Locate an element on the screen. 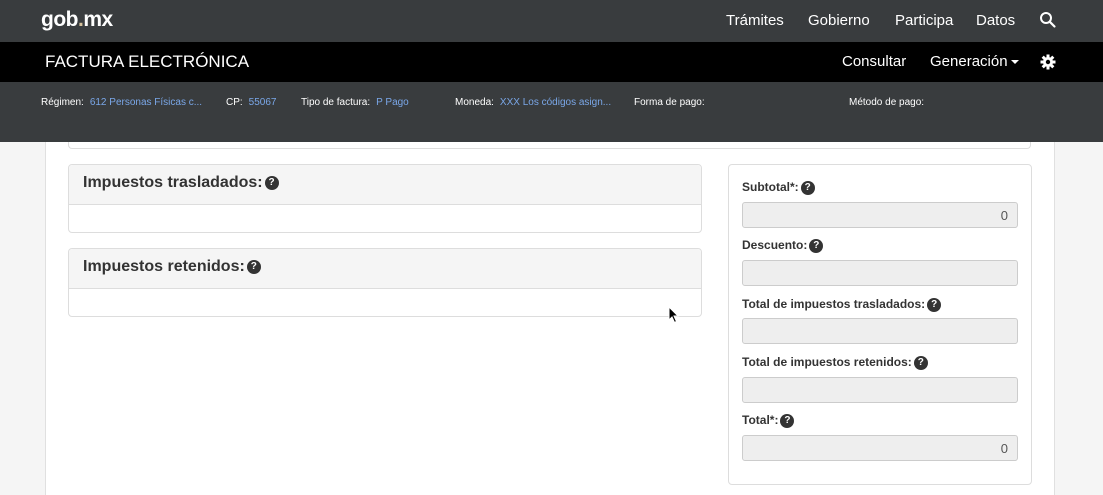 The image size is (1103, 495). nav-generacion-label: Generación is located at coordinates (969, 61).